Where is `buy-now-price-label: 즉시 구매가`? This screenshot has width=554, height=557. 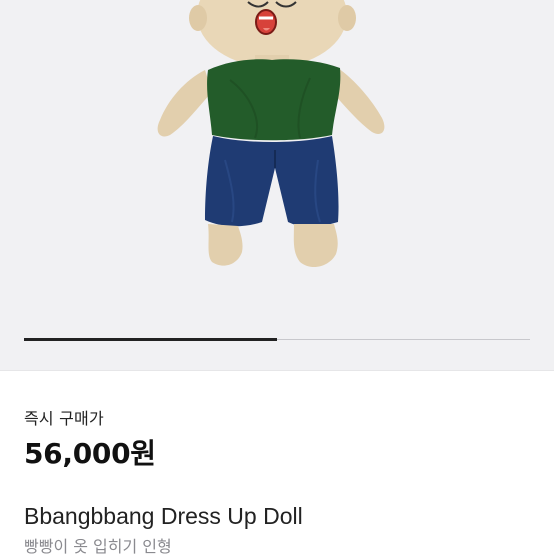 buy-now-price-label: 즉시 구매가 is located at coordinates (64, 418).